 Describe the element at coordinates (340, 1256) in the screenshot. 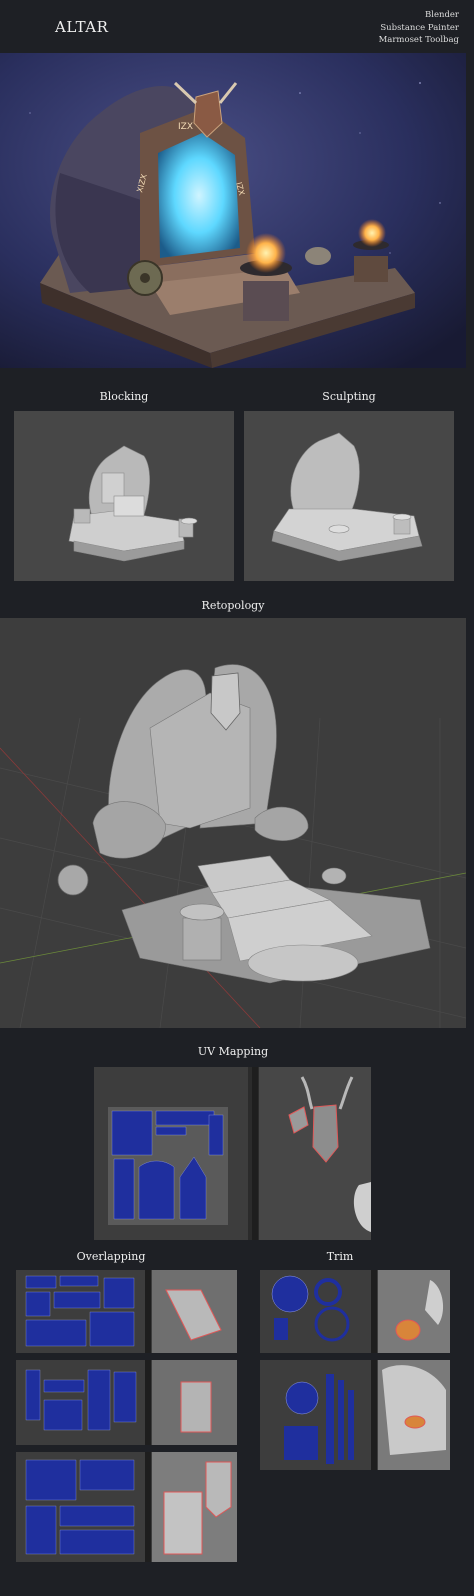

I see `section-title-trim: Trim` at that location.